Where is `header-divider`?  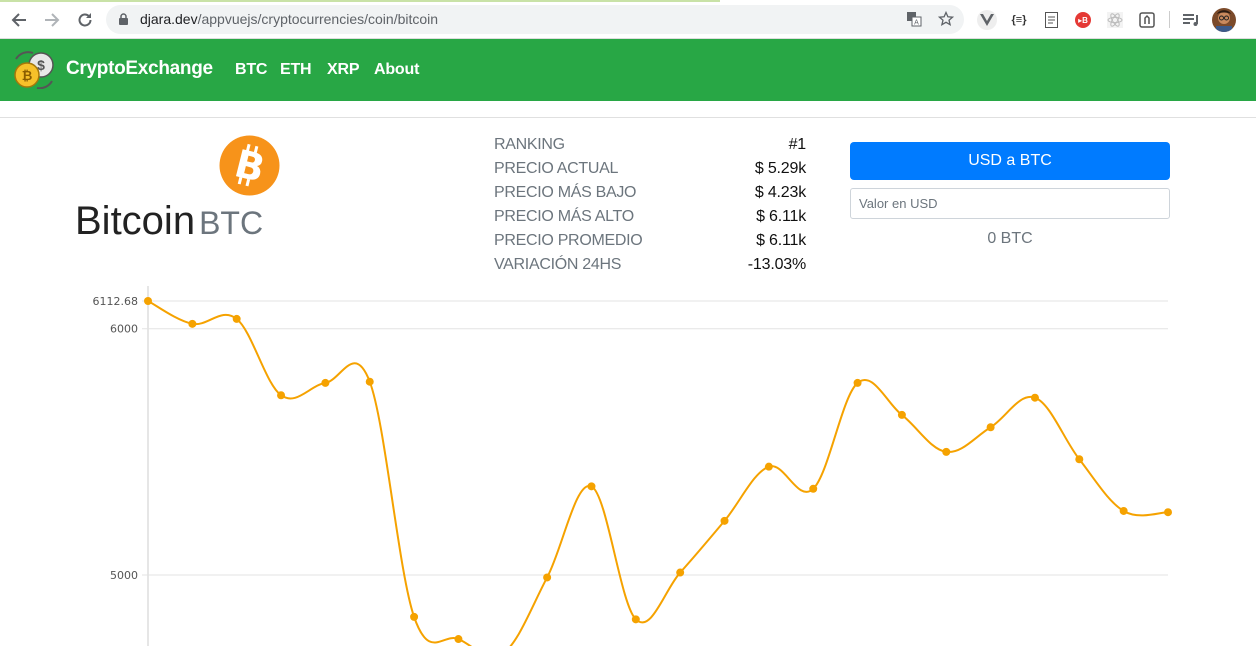 header-divider is located at coordinates (628, 117).